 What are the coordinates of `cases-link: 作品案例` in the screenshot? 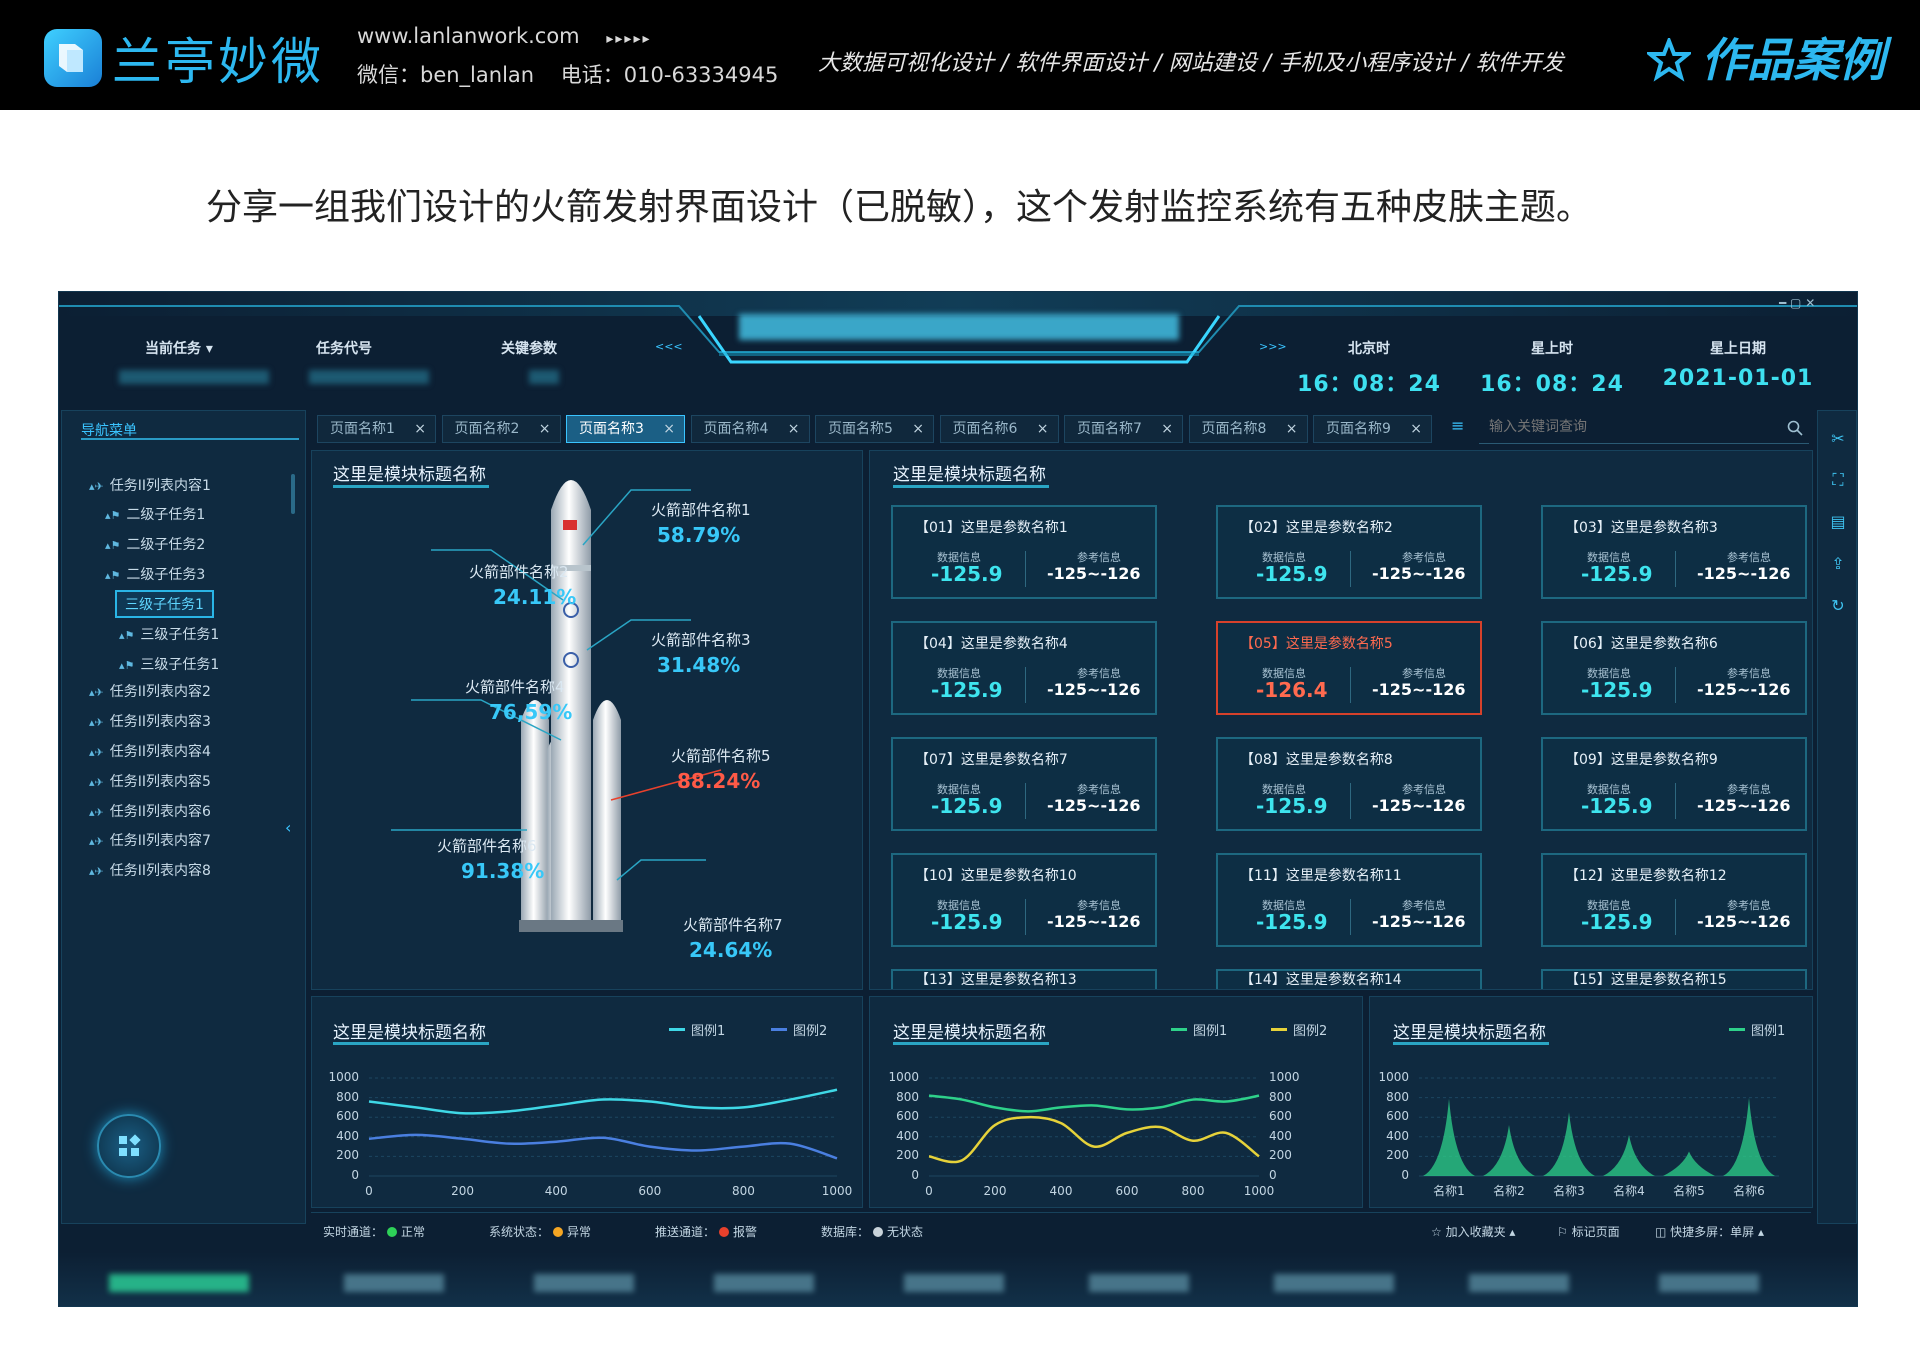 It's located at (1764, 57).